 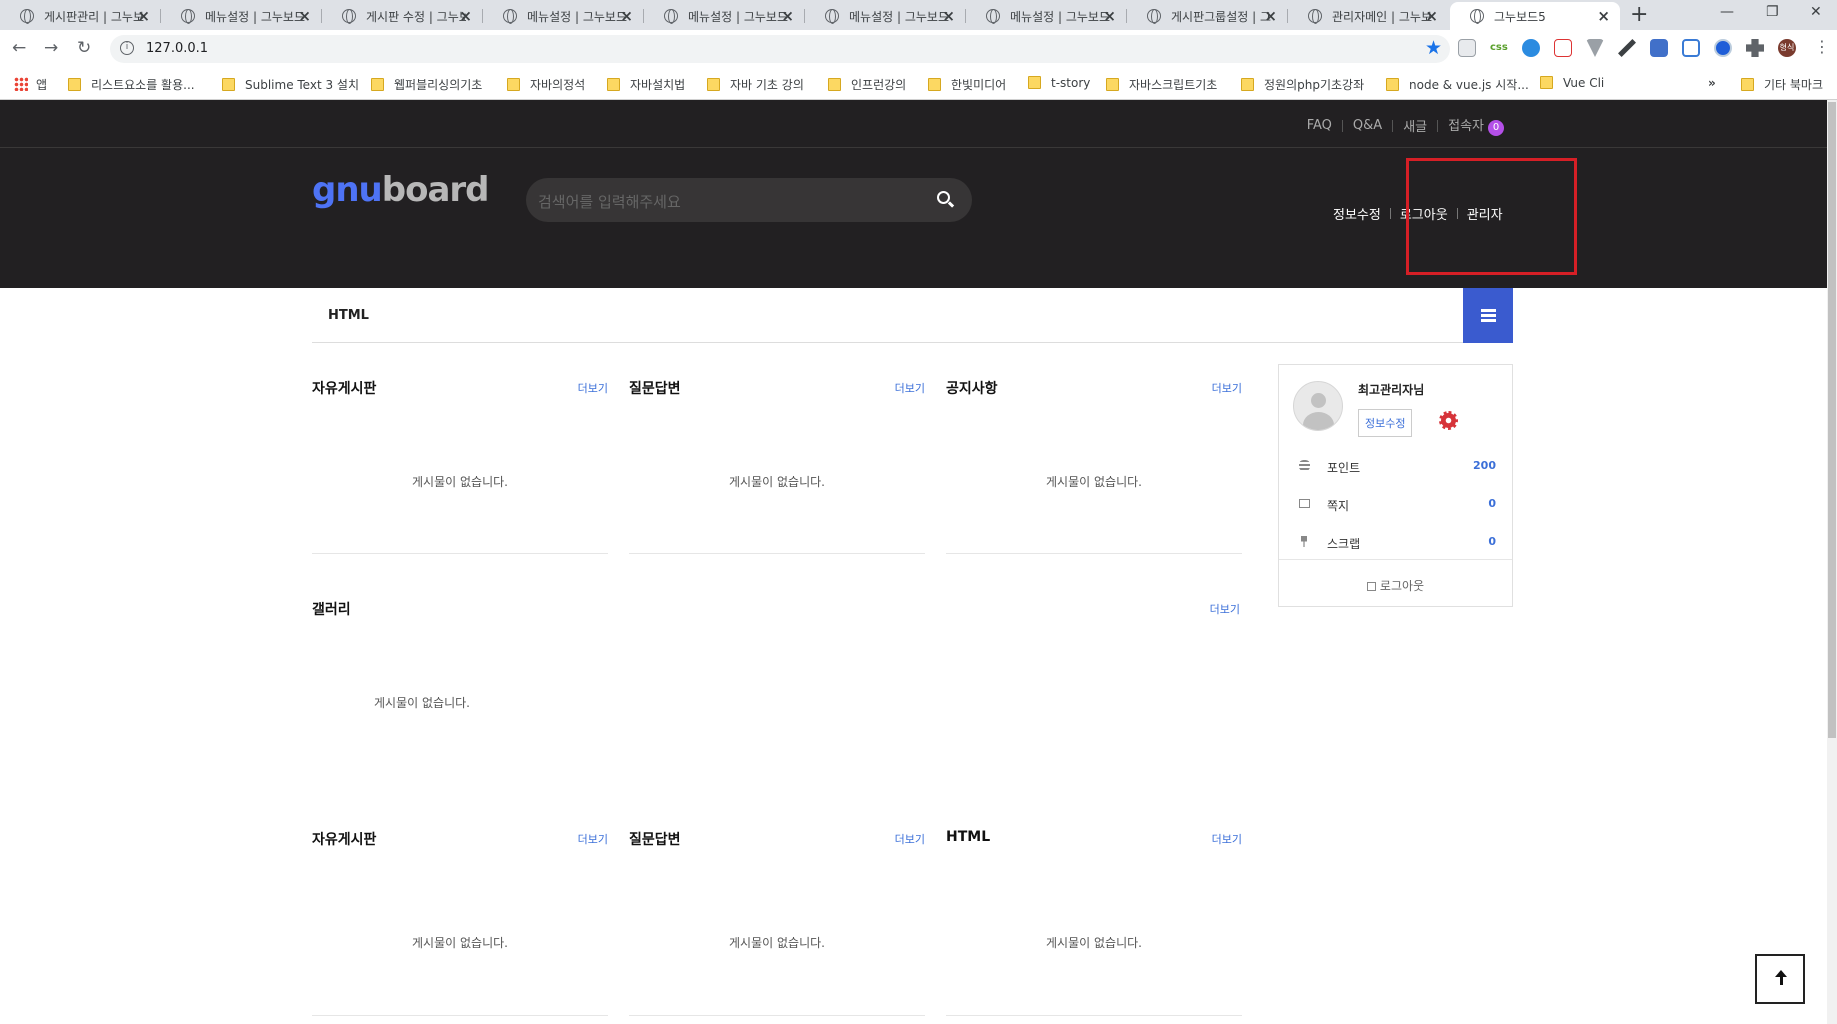 What do you see at coordinates (972, 388) in the screenshot?
I see `board-title: 공지사항` at bounding box center [972, 388].